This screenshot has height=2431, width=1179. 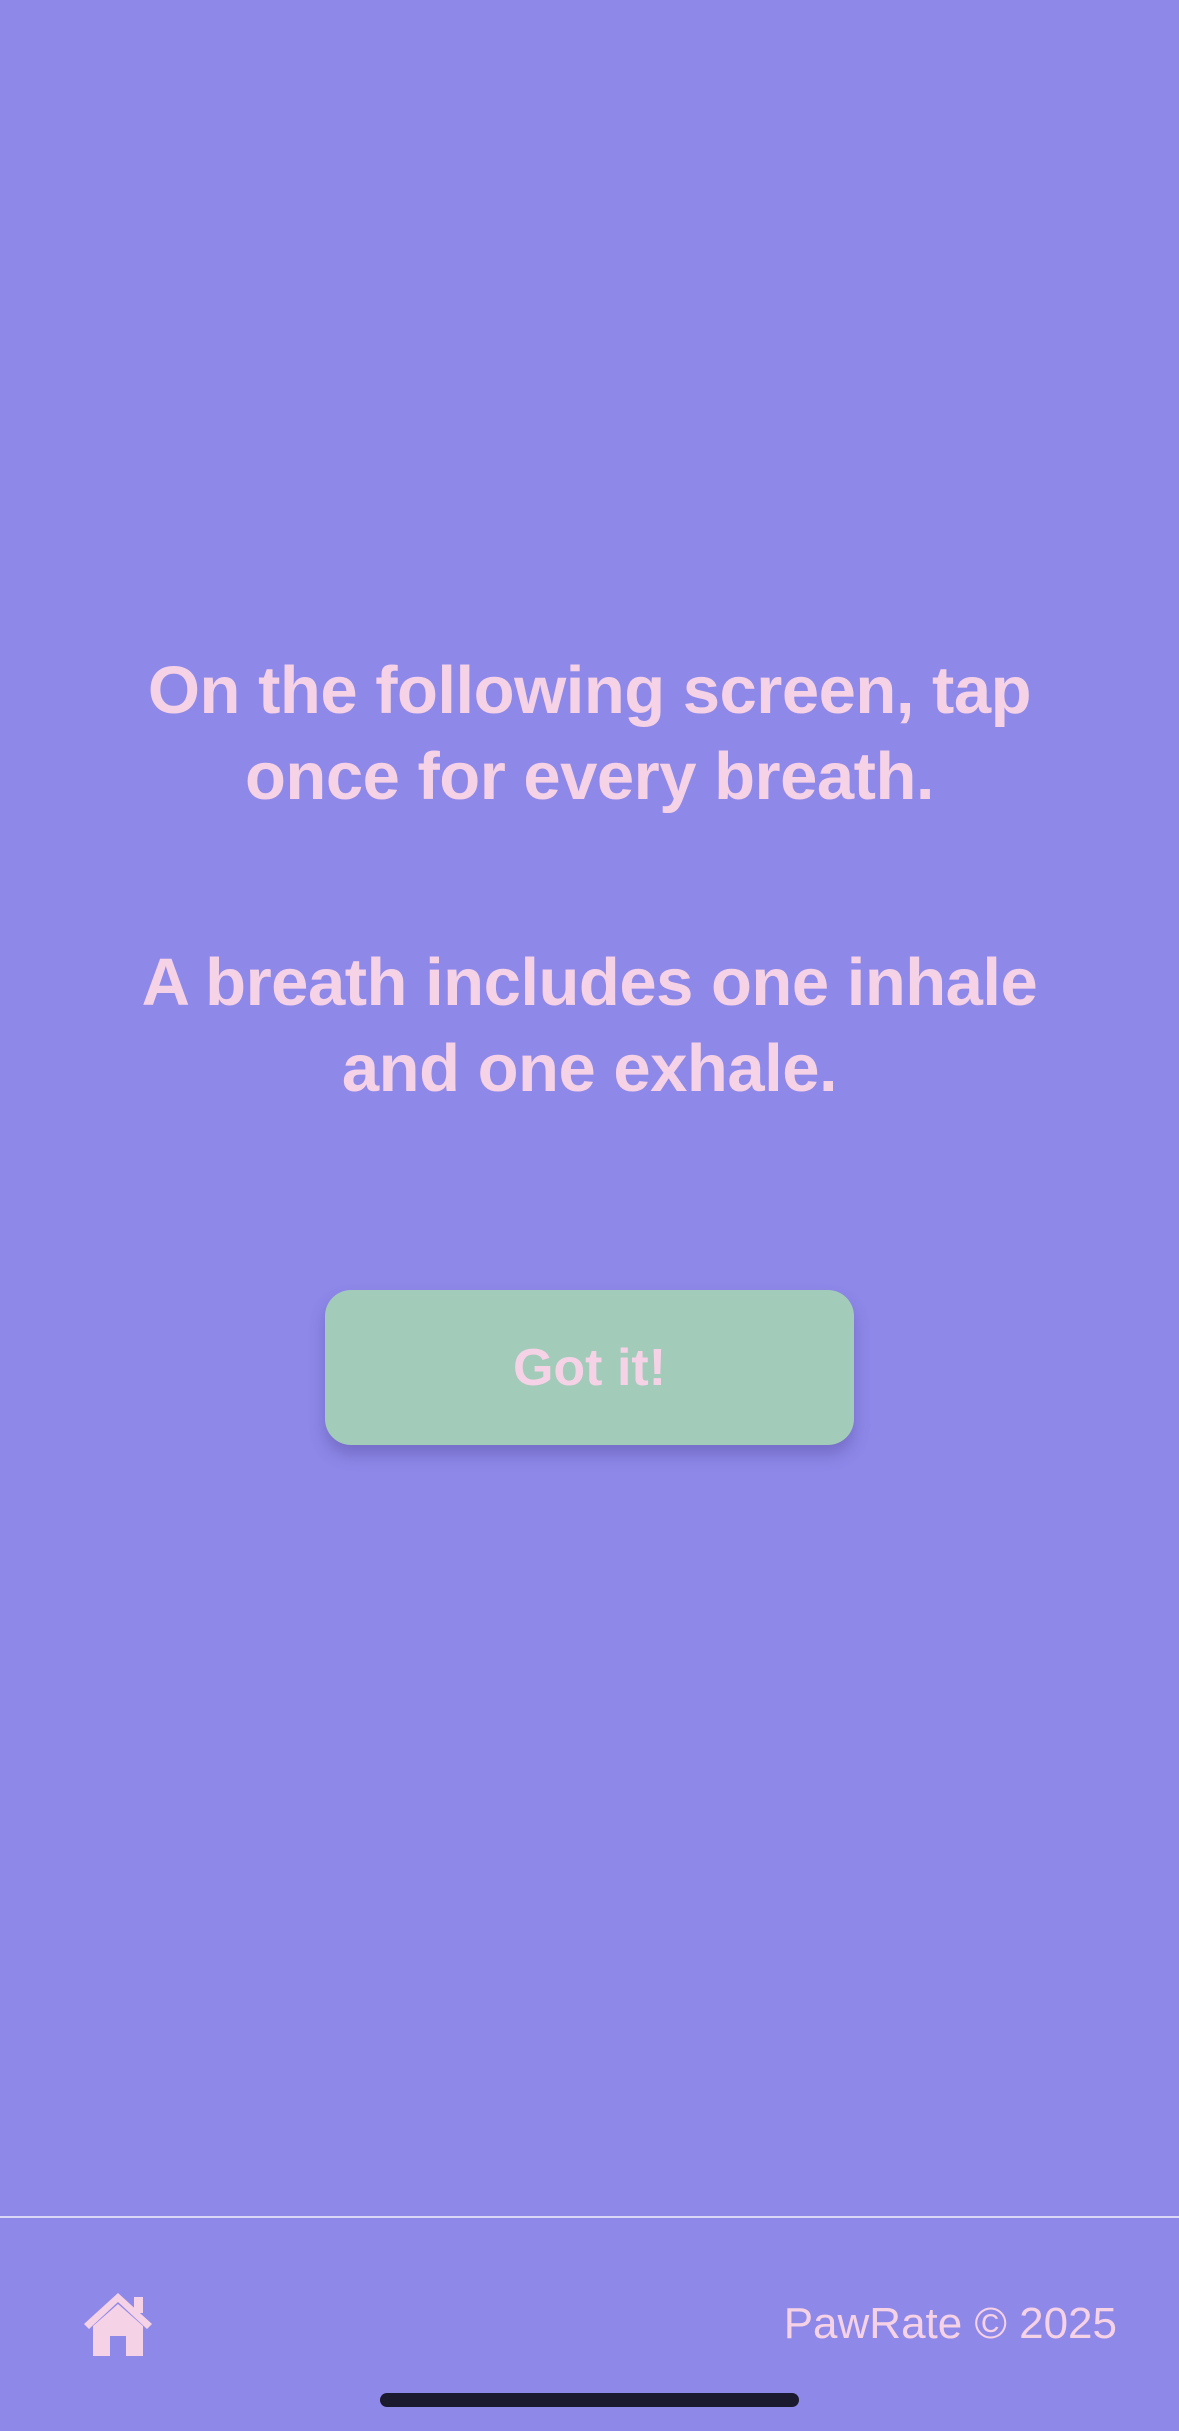 I want to click on copyright-text: PawRate © 2025, so click(x=950, y=2323).